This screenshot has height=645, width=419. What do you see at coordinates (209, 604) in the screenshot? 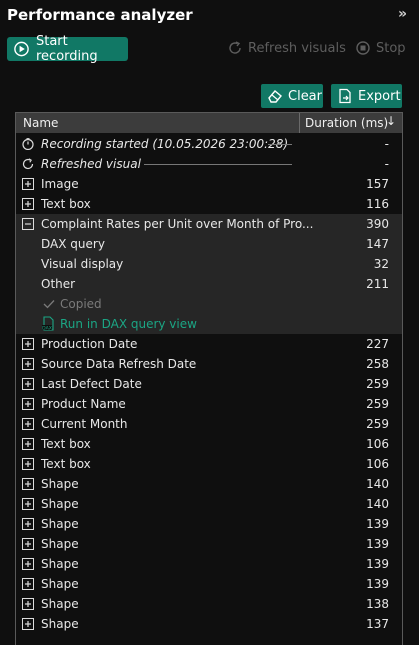
I see `table-row: Shape 138` at bounding box center [209, 604].